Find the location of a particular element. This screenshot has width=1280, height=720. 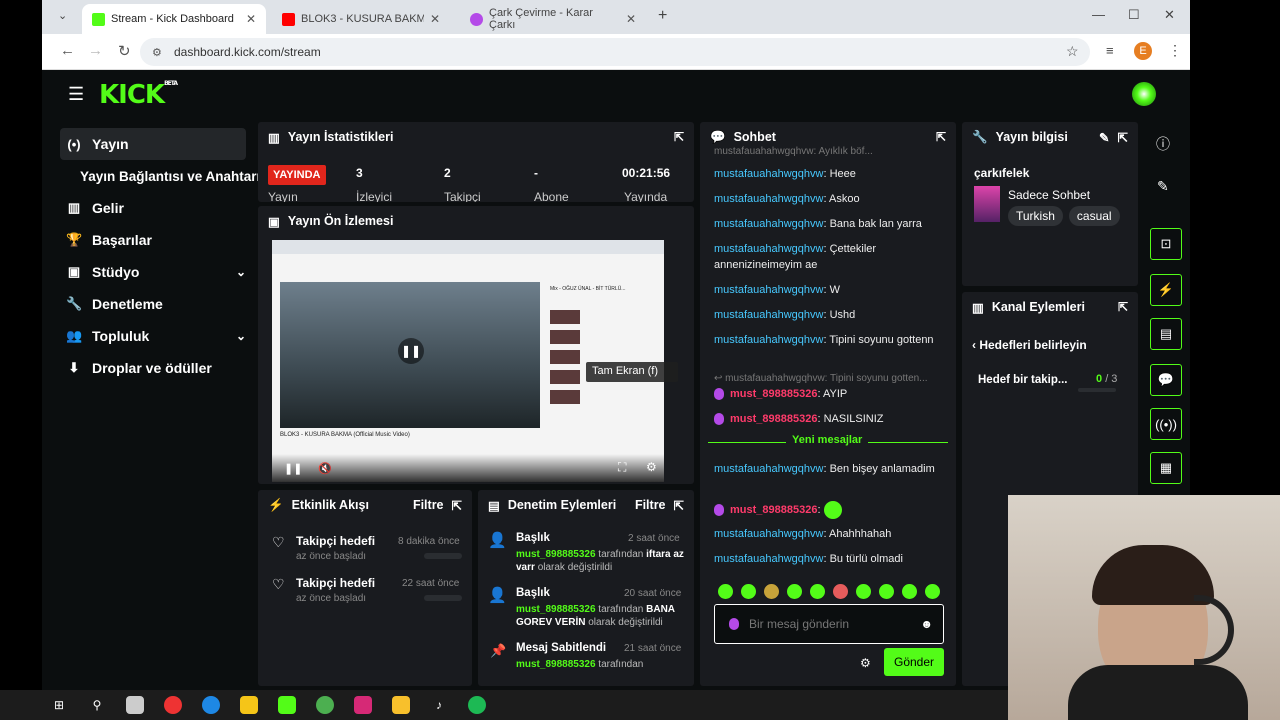

chat-settings-gear-icon: ⚙ is located at coordinates (865, 663).